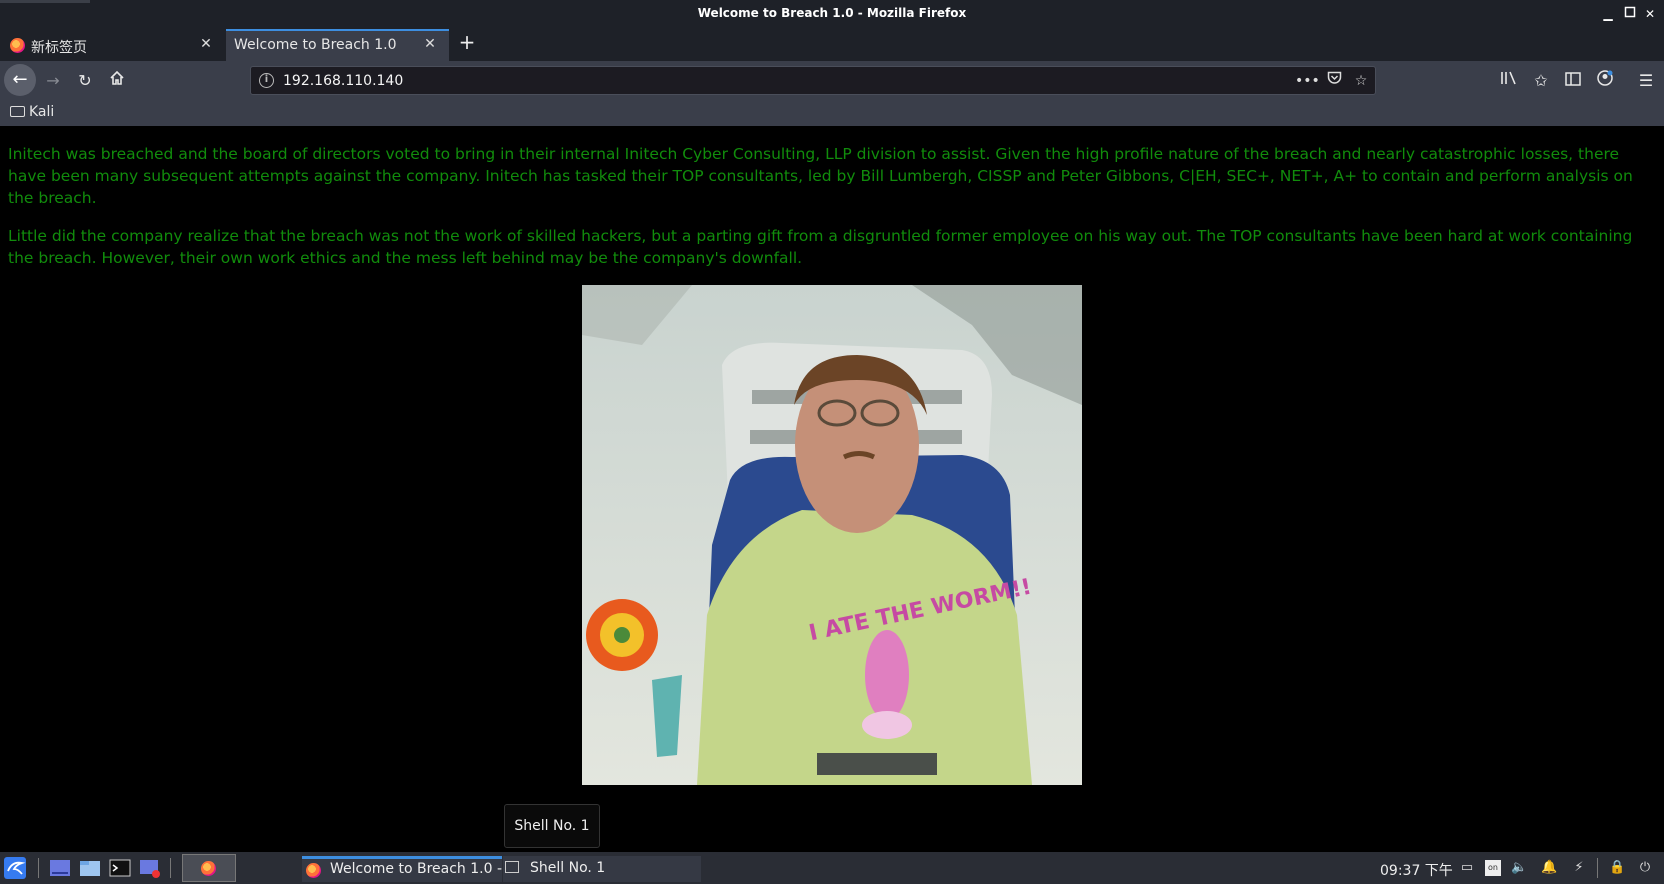 The height and width of the screenshot is (884, 1664). What do you see at coordinates (1361, 81) in the screenshot?
I see `bookmark-star-icon: ☆` at bounding box center [1361, 81].